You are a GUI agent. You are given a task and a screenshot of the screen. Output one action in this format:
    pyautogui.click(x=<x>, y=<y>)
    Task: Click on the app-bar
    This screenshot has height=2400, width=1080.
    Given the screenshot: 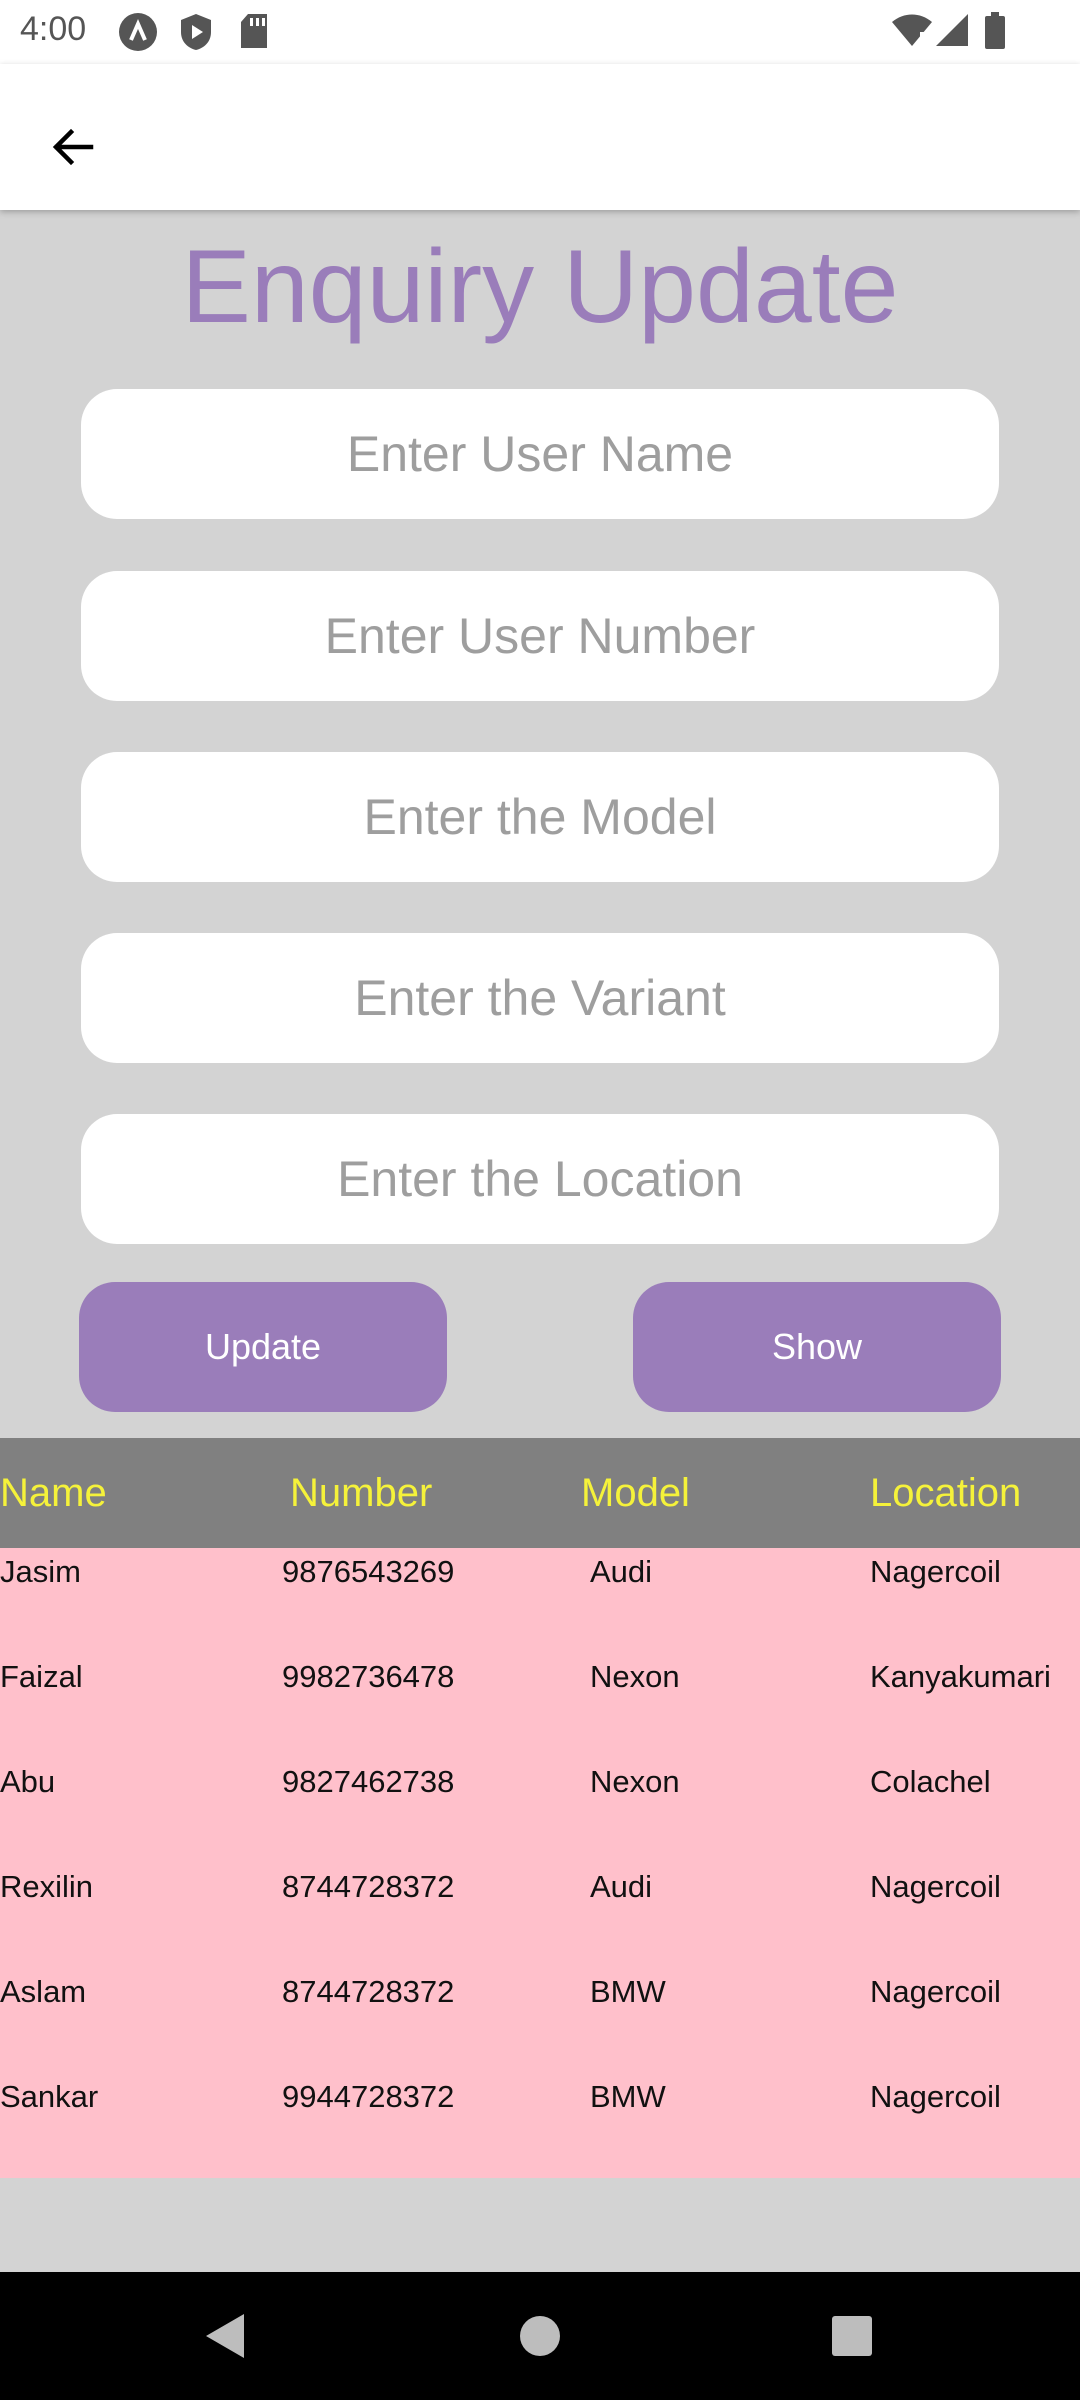 What is the action you would take?
    pyautogui.click(x=540, y=137)
    